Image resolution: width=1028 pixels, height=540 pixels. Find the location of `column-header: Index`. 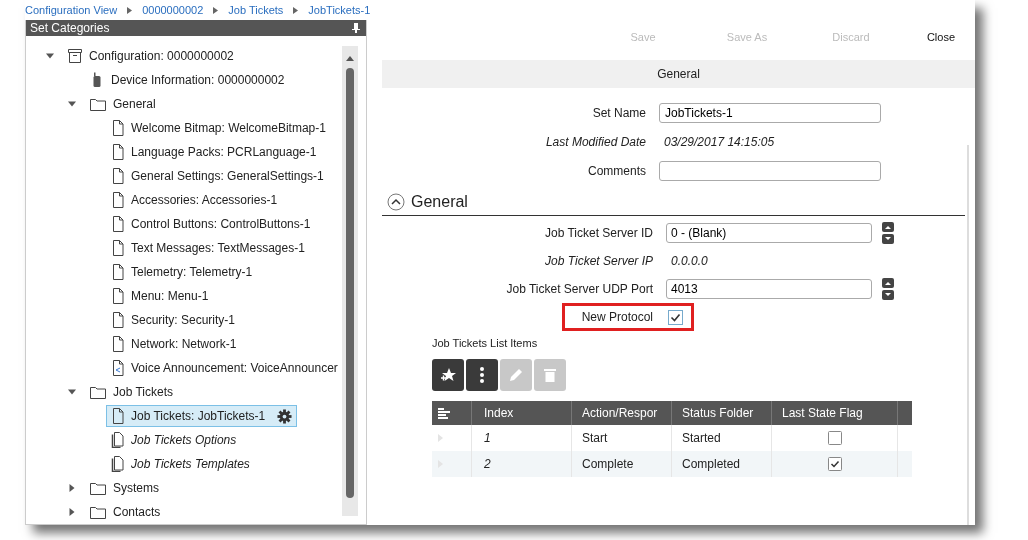

column-header: Index is located at coordinates (522, 413).